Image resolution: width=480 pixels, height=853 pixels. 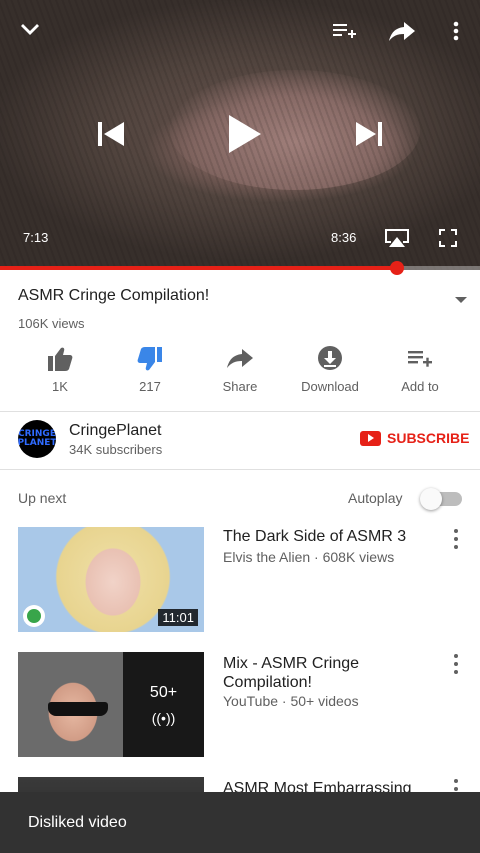 What do you see at coordinates (397, 268) in the screenshot?
I see `progress-scrubber` at bounding box center [397, 268].